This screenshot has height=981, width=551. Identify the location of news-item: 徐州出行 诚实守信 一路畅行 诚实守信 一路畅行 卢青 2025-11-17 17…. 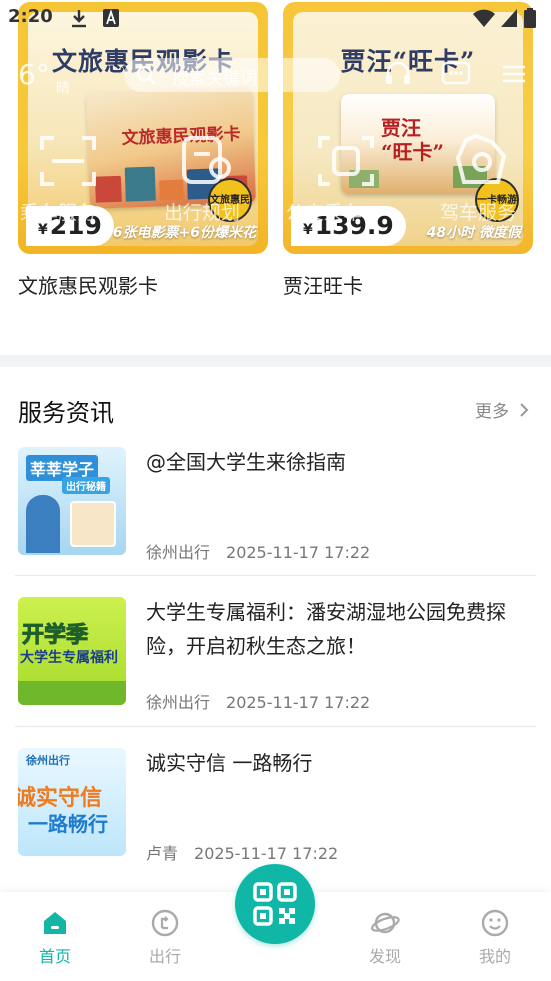
(276, 805).